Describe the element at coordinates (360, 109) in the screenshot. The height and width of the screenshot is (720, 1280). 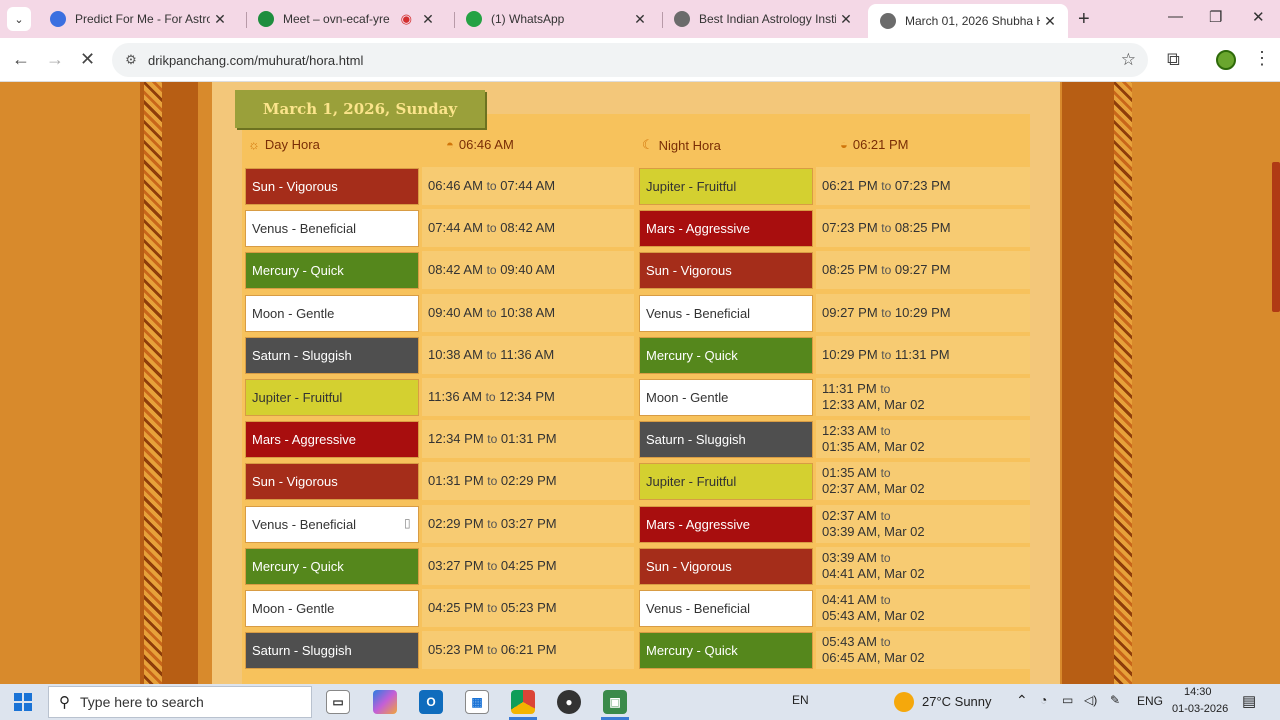
I see `date-banner: March 1, 2026, Sunday` at that location.